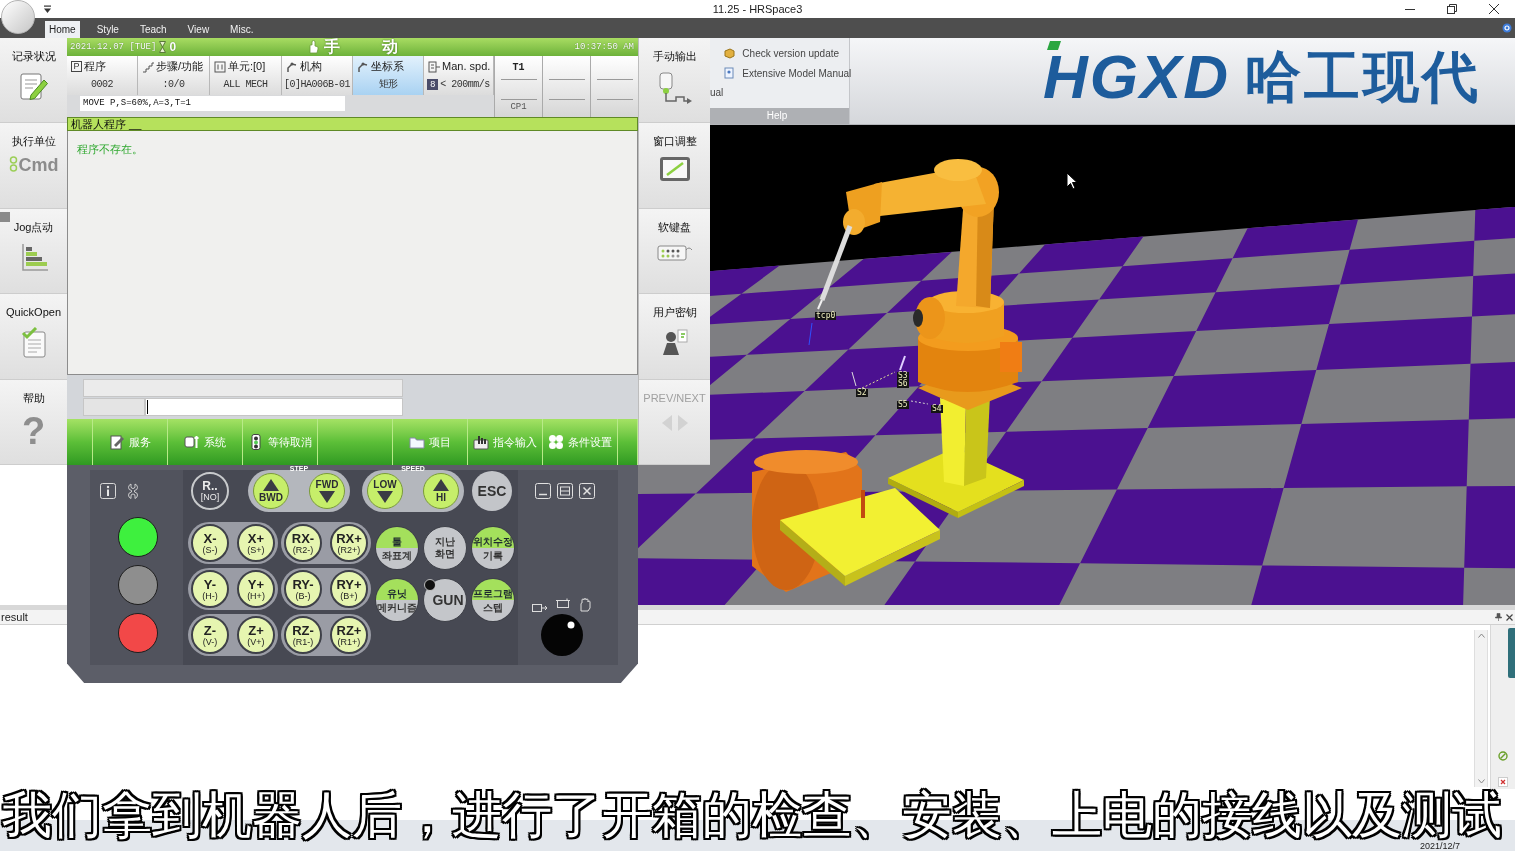  I want to click on jog-key: RX+ (R2+), so click(349, 543).